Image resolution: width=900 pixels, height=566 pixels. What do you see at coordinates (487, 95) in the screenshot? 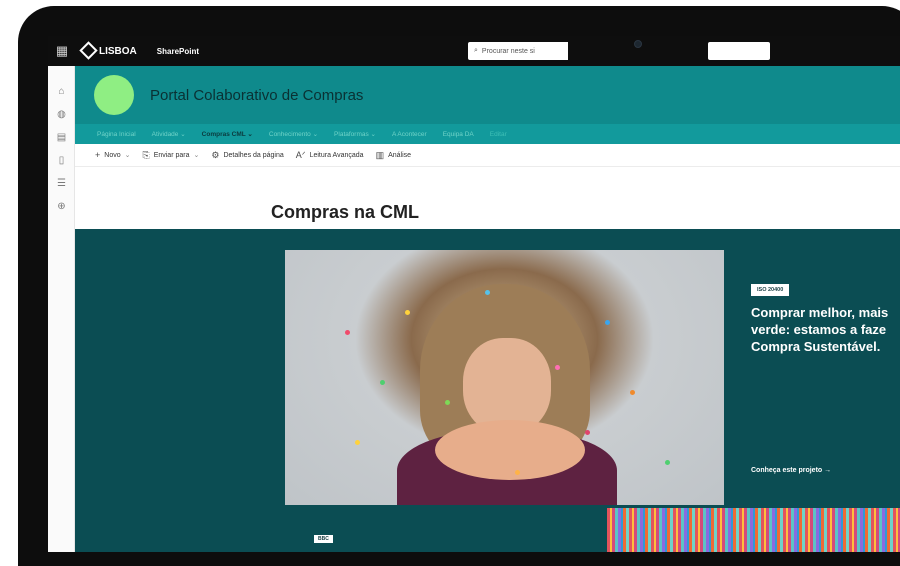
I see `site-header: Portal Colaborativo de Compras` at bounding box center [487, 95].